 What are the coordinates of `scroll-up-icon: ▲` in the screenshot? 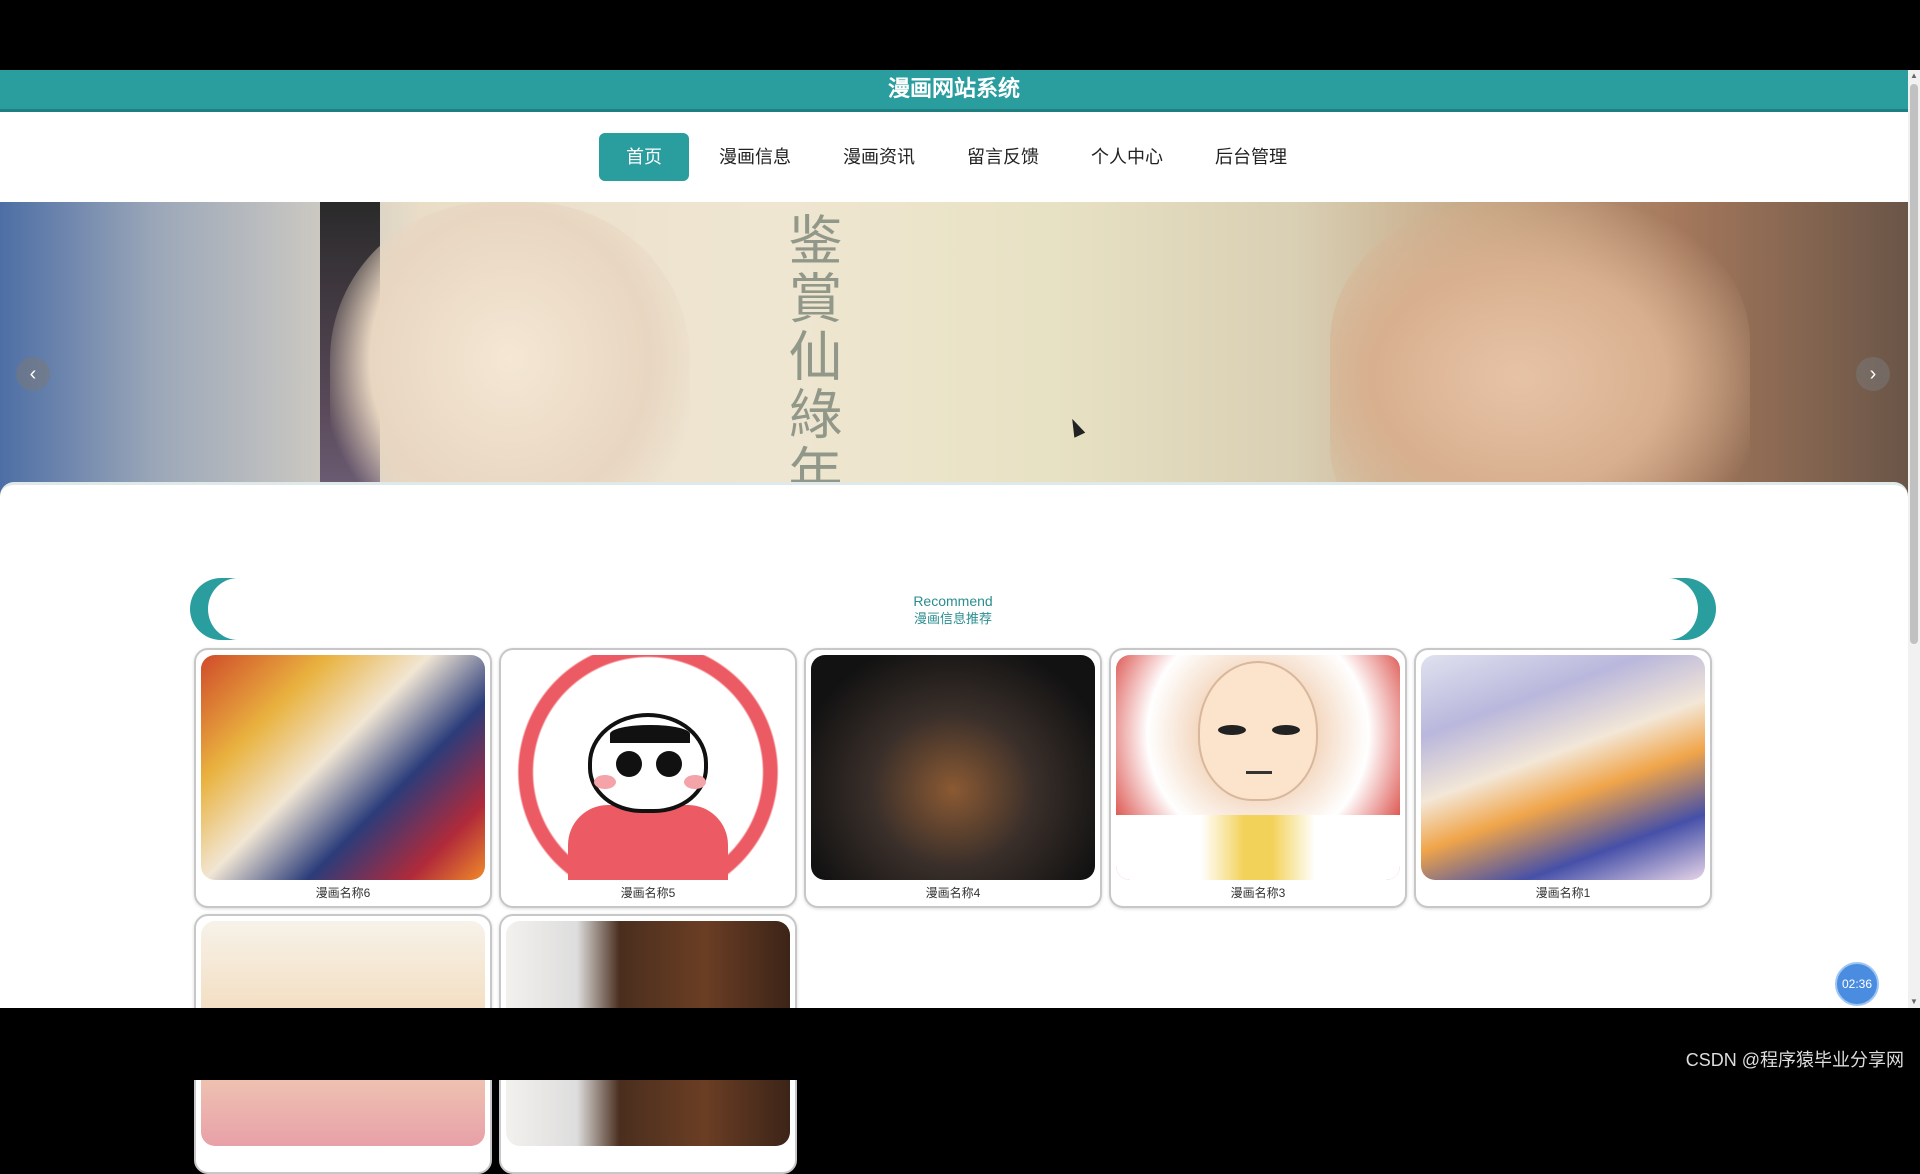 It's located at (1914, 76).